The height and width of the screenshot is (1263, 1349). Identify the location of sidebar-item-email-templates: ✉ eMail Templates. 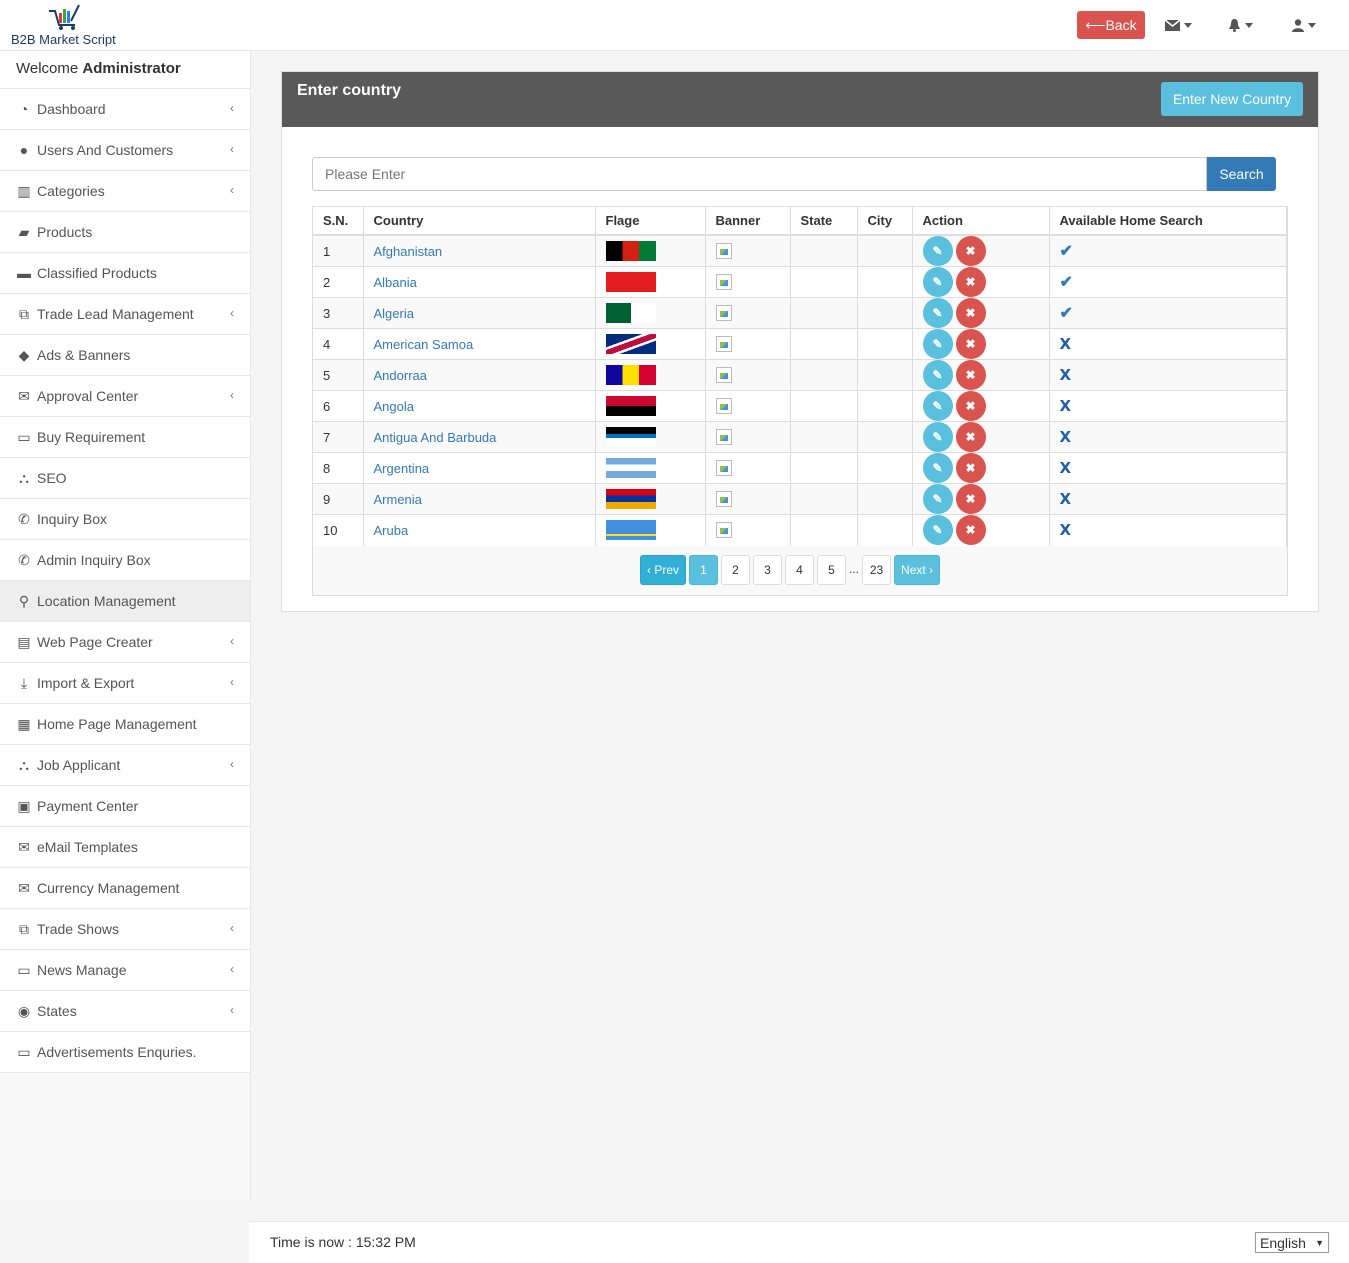
(125, 847).